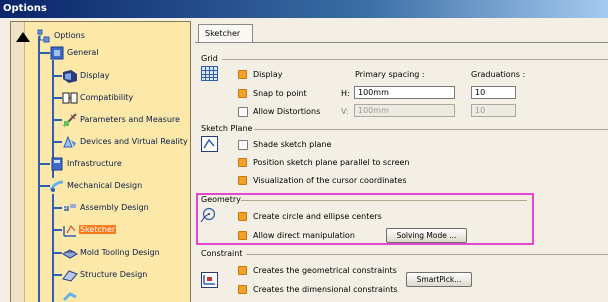 This screenshot has height=302, width=608. I want to click on compatibility-icon, so click(70, 98).